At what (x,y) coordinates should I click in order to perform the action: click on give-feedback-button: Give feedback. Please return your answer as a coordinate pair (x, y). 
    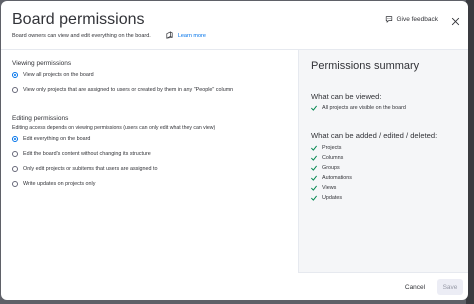
    Looking at the image, I should click on (411, 19).